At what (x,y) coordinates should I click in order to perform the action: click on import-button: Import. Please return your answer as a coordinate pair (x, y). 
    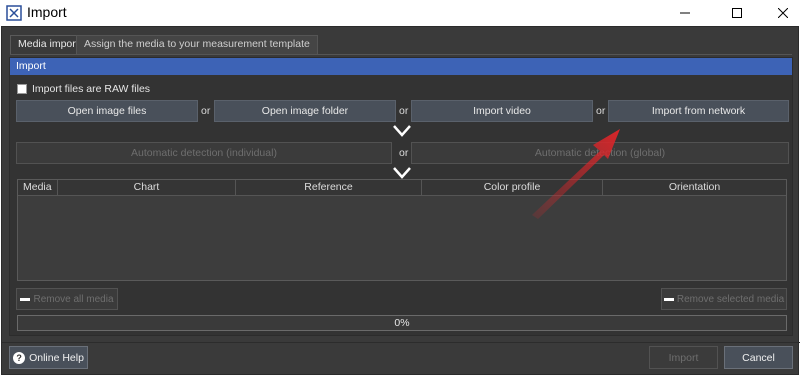
    Looking at the image, I should click on (683, 357).